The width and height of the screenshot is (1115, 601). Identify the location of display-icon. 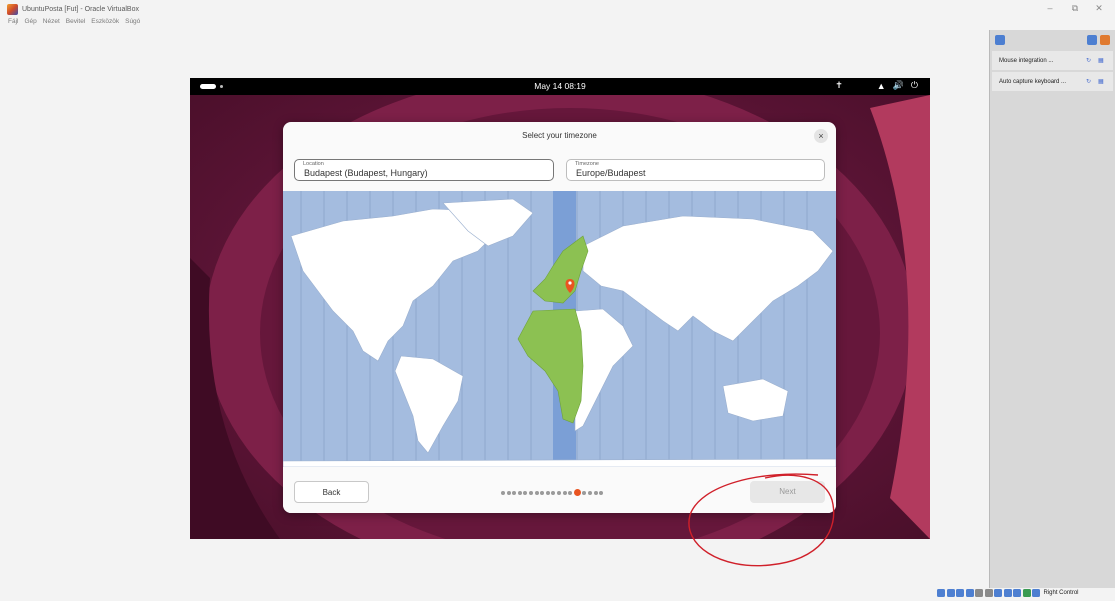
(998, 593).